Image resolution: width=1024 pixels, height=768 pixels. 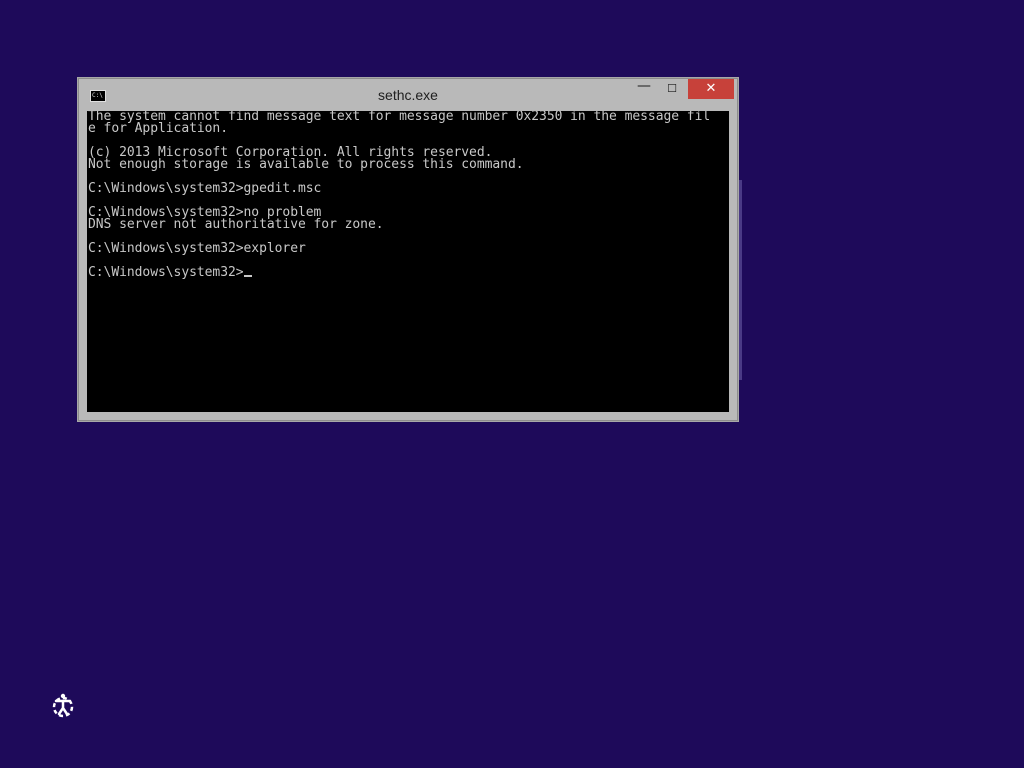 What do you see at coordinates (711, 89) in the screenshot?
I see `close-button: ✕` at bounding box center [711, 89].